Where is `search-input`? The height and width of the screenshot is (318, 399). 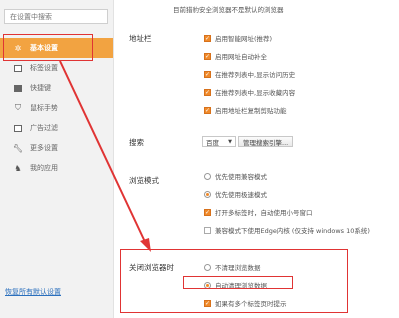 search-input is located at coordinates (56, 16).